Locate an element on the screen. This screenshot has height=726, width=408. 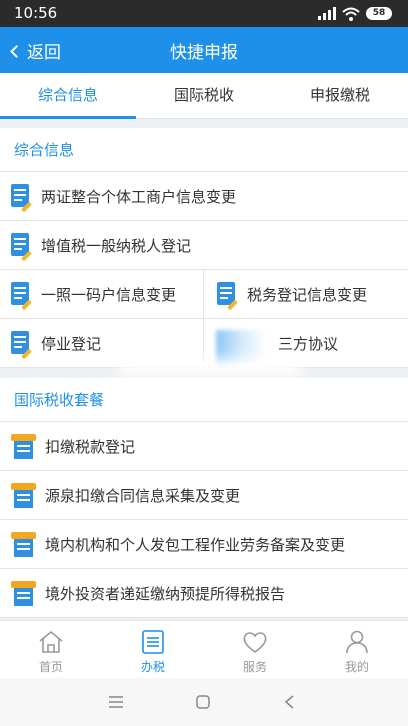
list-item: 两证整合个体工商户信息变更 is located at coordinates (204, 196).